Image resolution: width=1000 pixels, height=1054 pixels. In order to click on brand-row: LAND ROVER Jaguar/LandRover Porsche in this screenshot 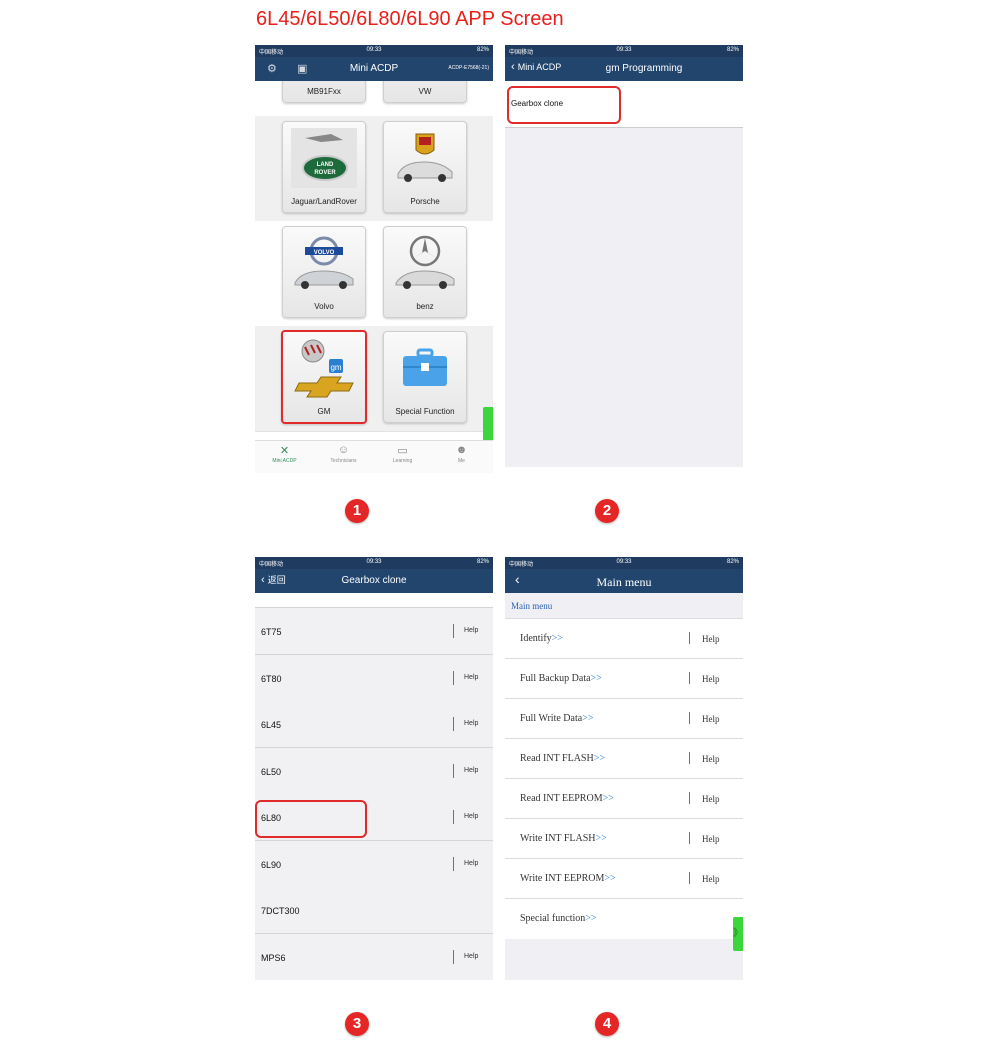, I will do `click(374, 169)`.